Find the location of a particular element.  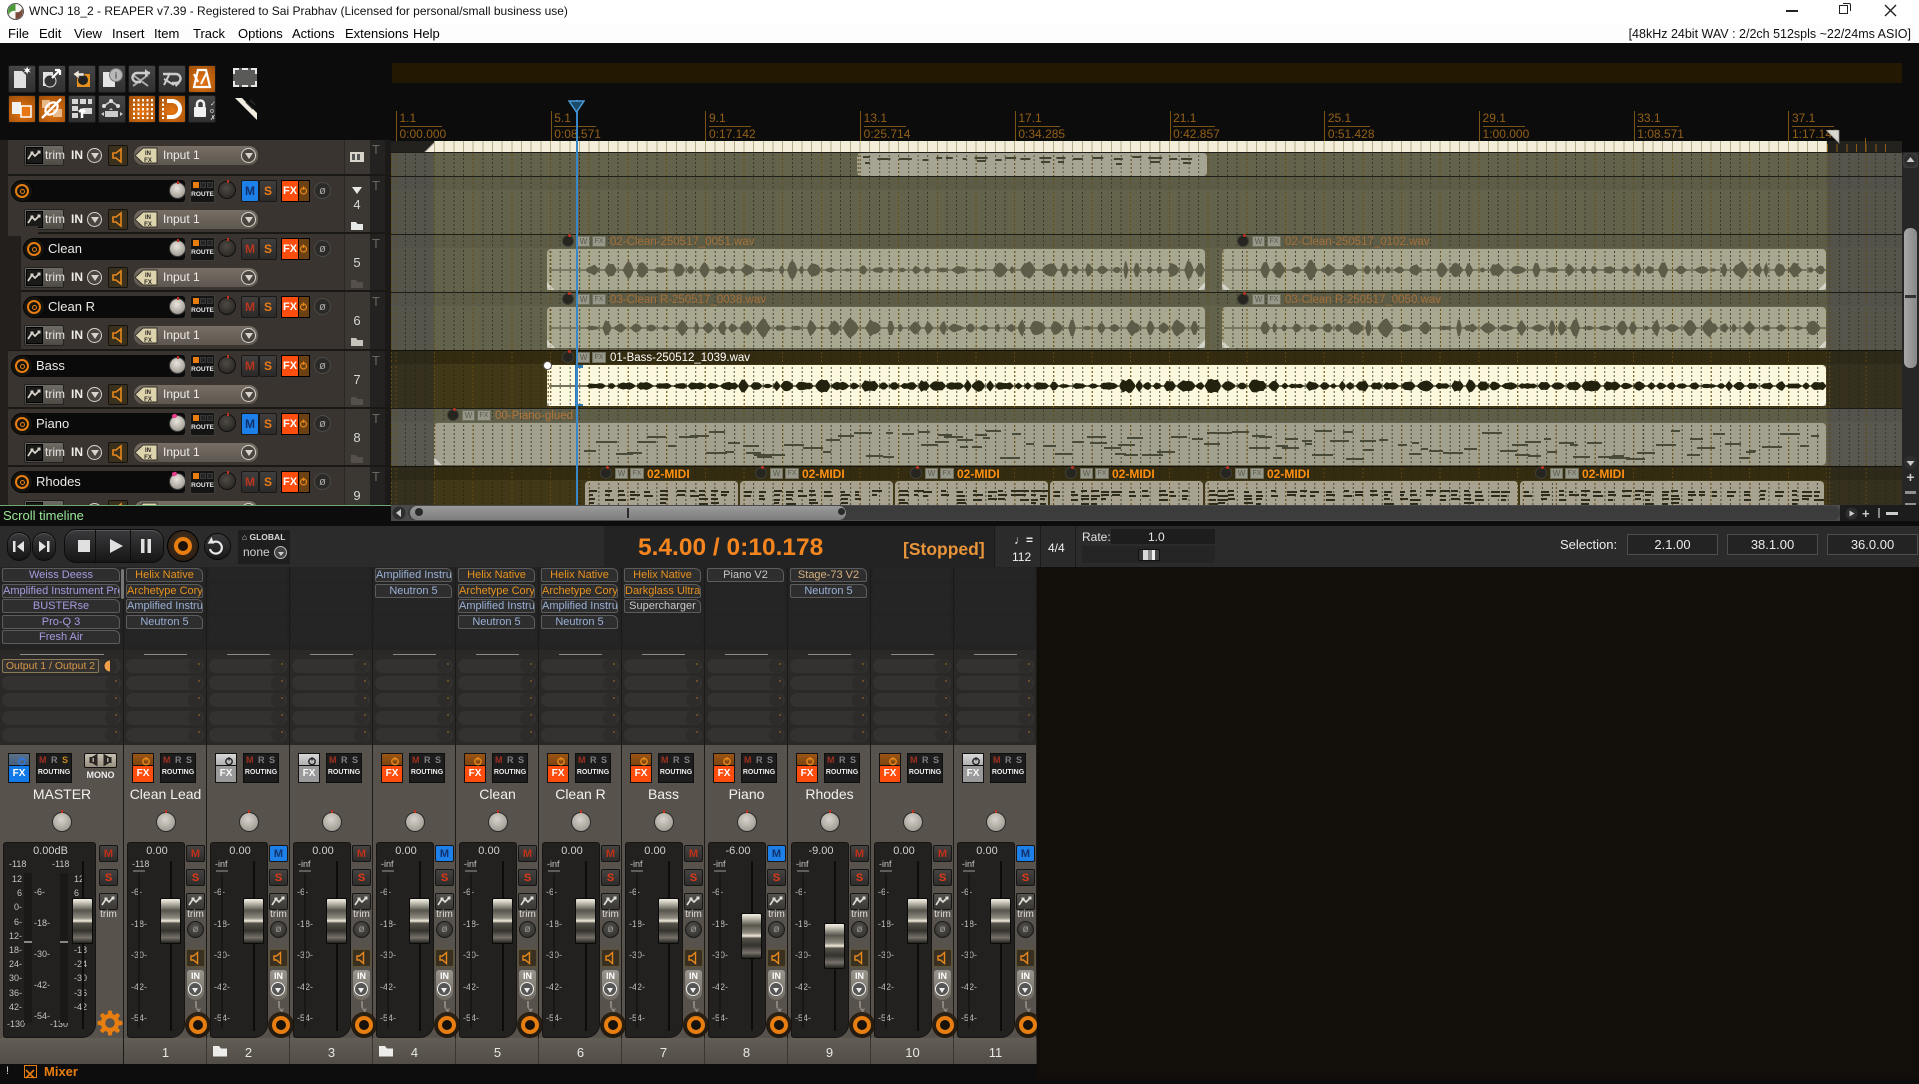

svg-text: i is located at coordinates (116, 76).